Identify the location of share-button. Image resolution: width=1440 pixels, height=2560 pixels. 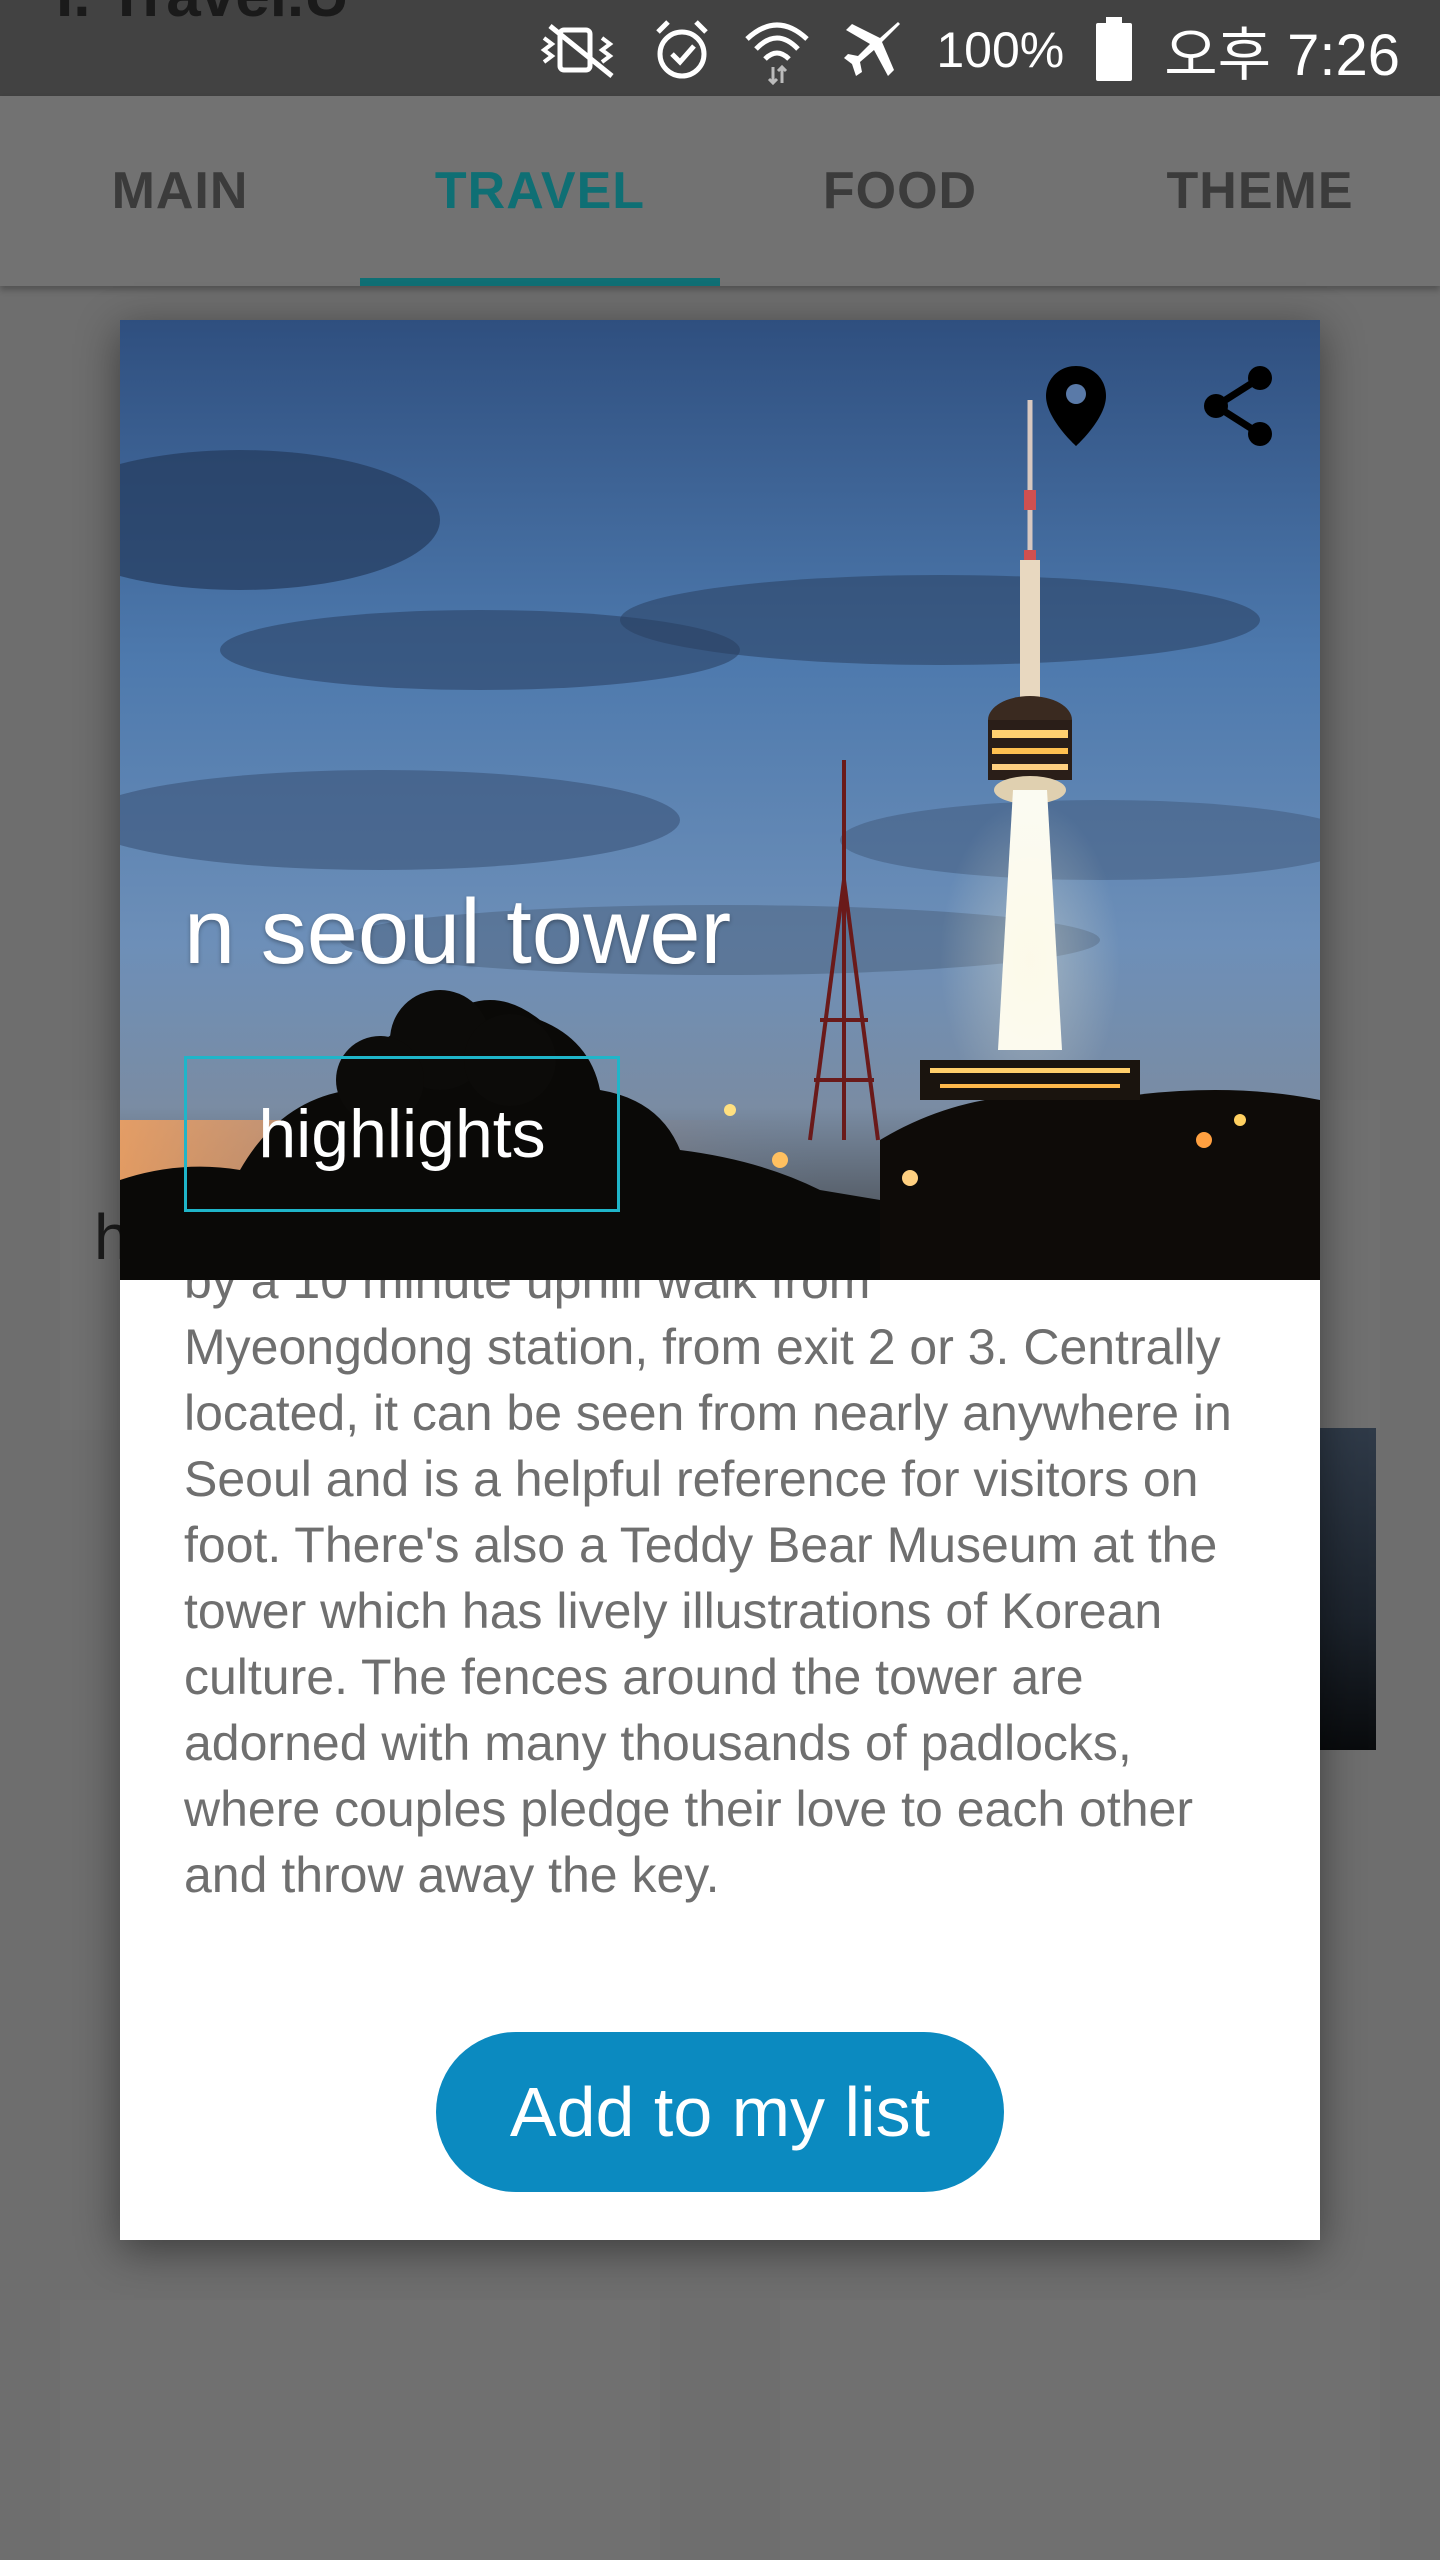
(1238, 406).